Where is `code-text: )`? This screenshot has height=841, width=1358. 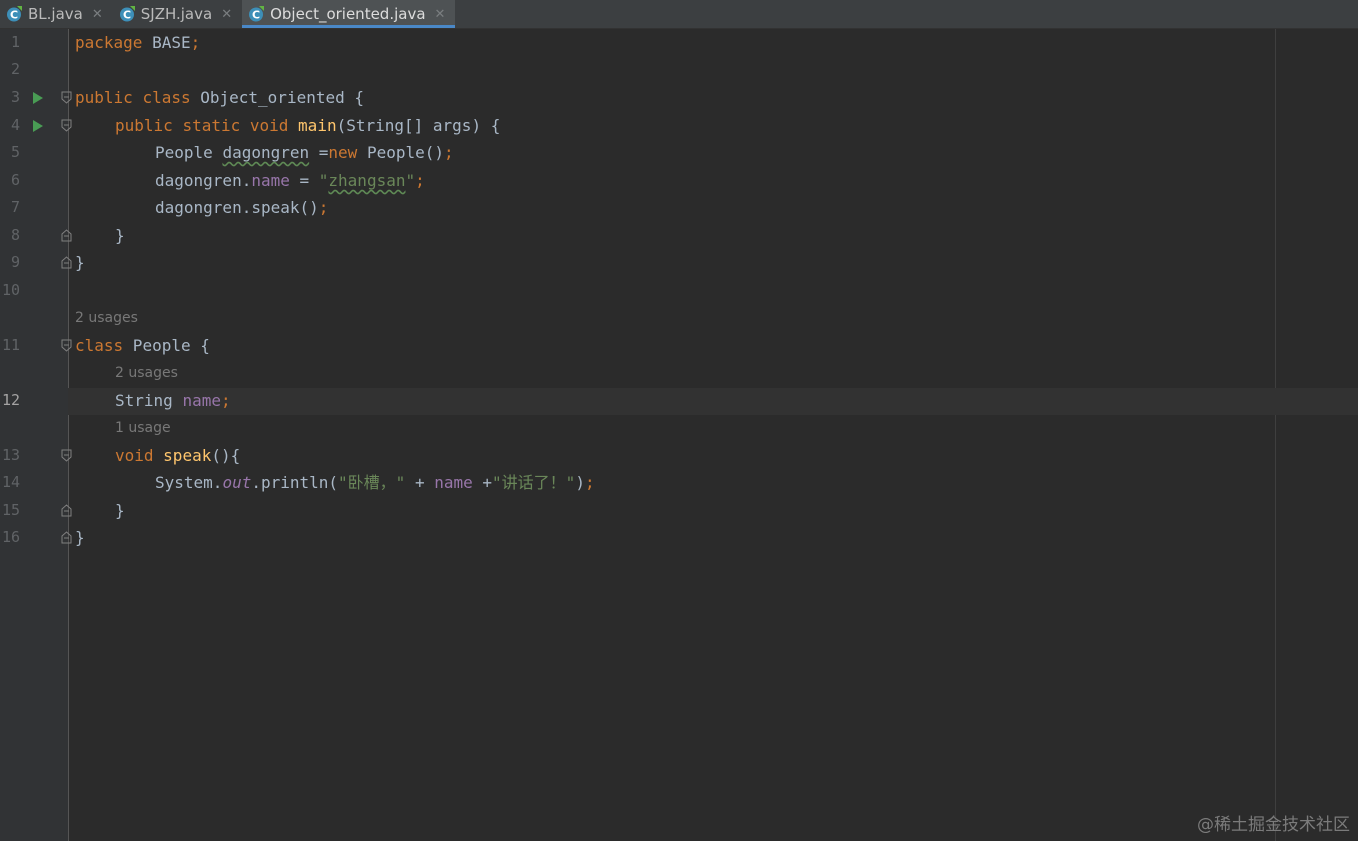 code-text: ) is located at coordinates (580, 482).